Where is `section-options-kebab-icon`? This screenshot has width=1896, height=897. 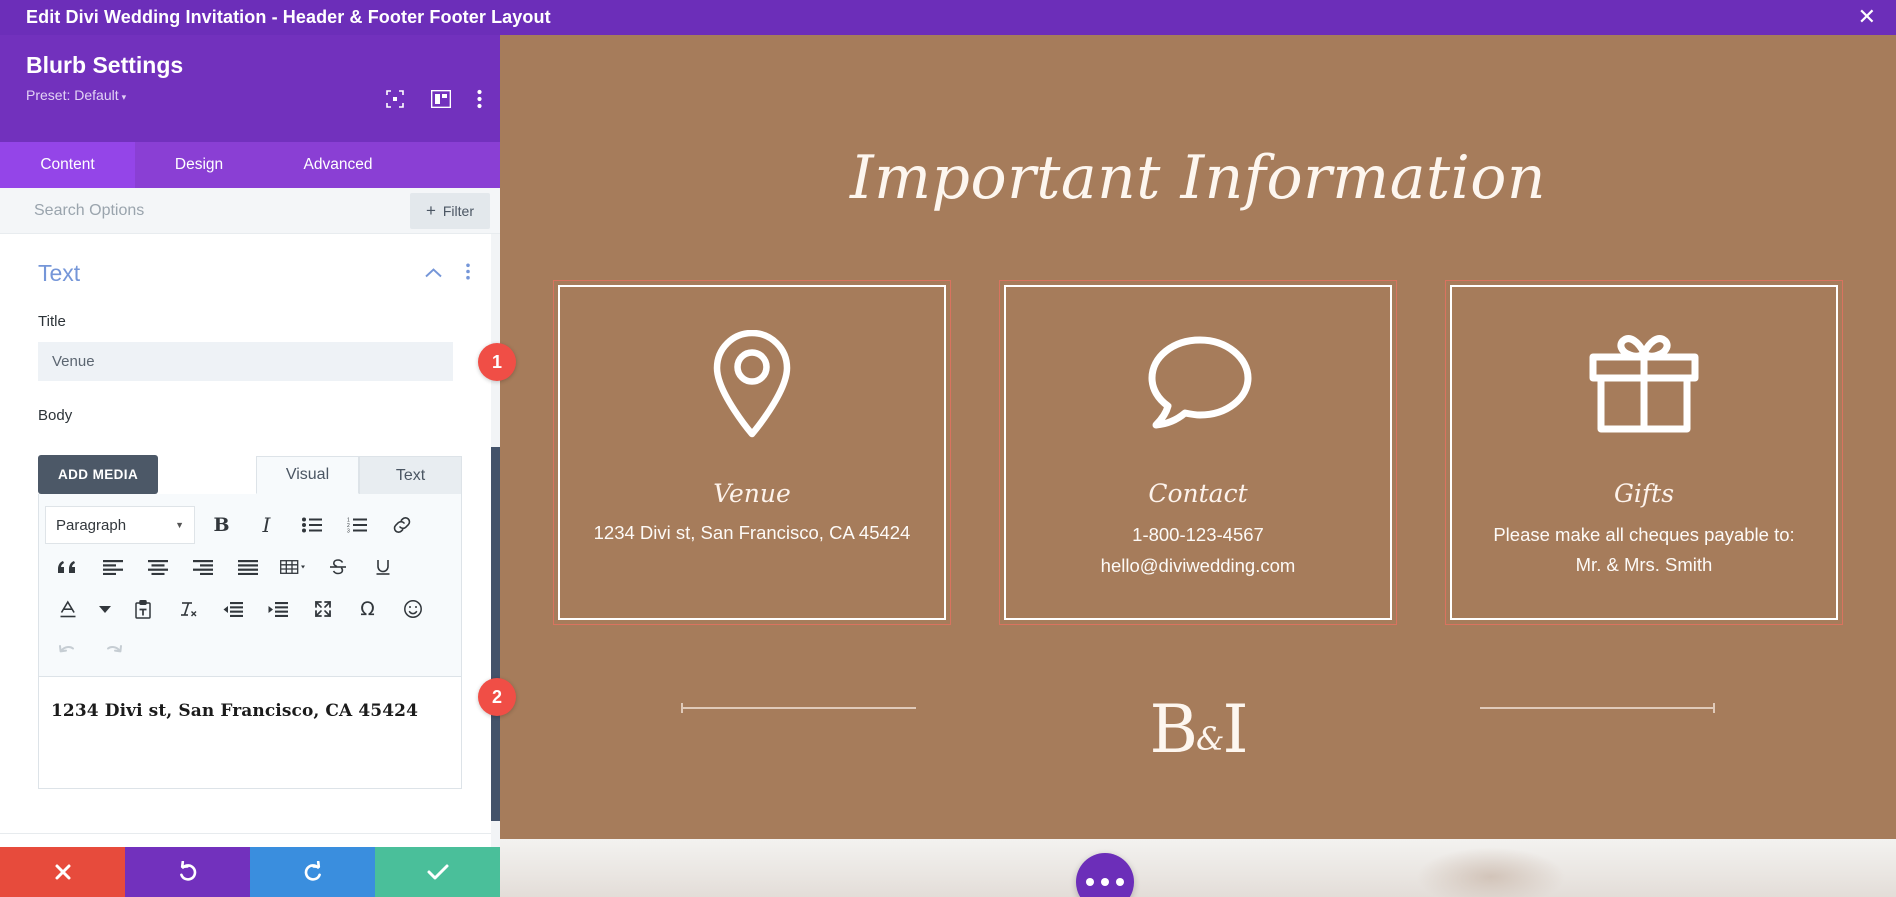
section-options-kebab-icon is located at coordinates (468, 274).